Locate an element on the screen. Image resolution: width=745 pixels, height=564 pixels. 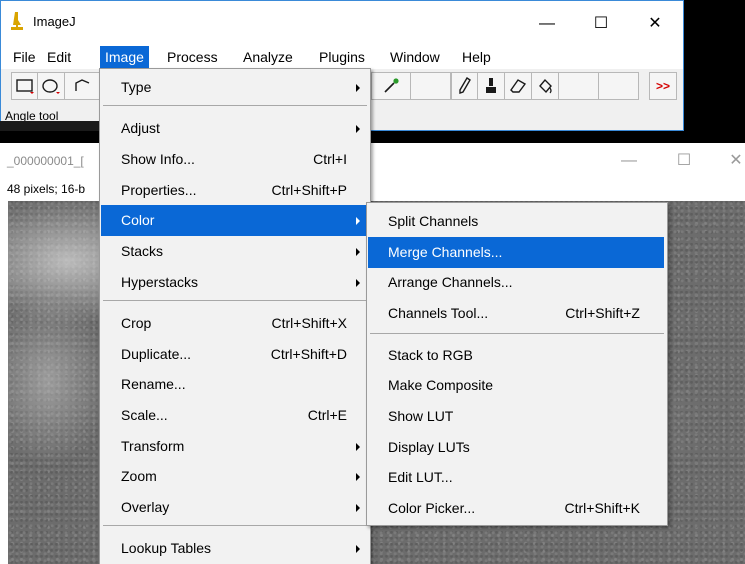
image-menu-item-properties: Properties... Ctrl+Shift+P is located at coordinates (235, 190).